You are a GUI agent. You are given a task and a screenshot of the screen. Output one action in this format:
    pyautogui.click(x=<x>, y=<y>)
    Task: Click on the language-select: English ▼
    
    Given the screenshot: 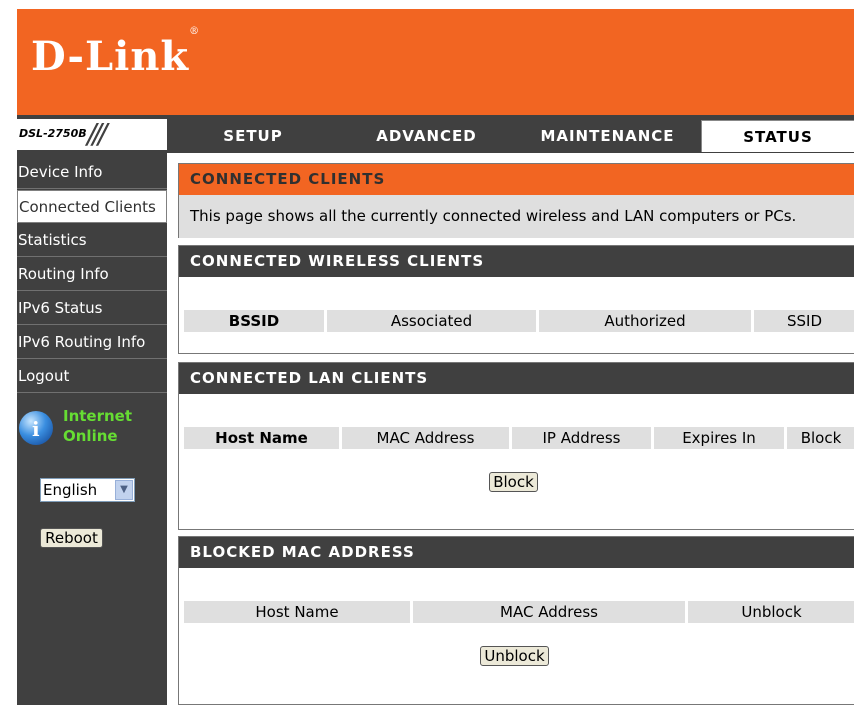 What is the action you would take?
    pyautogui.click(x=87, y=490)
    